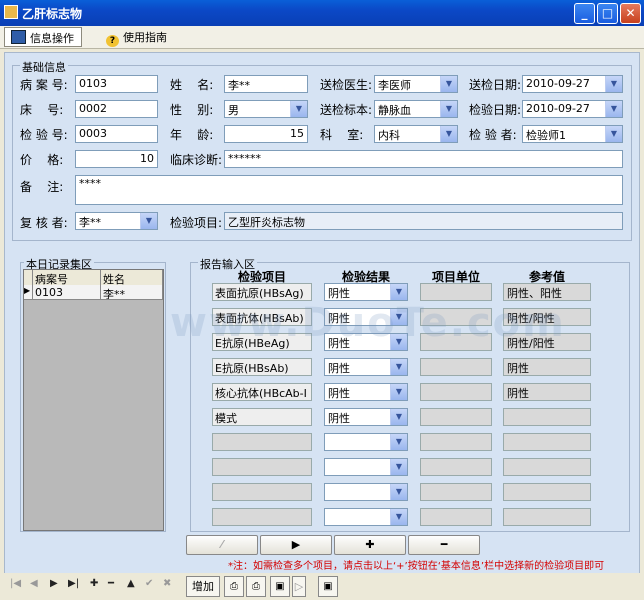 The image size is (644, 600). What do you see at coordinates (572, 84) in the screenshot?
I see `send-date-picker: 2010-09-27 ▼` at bounding box center [572, 84].